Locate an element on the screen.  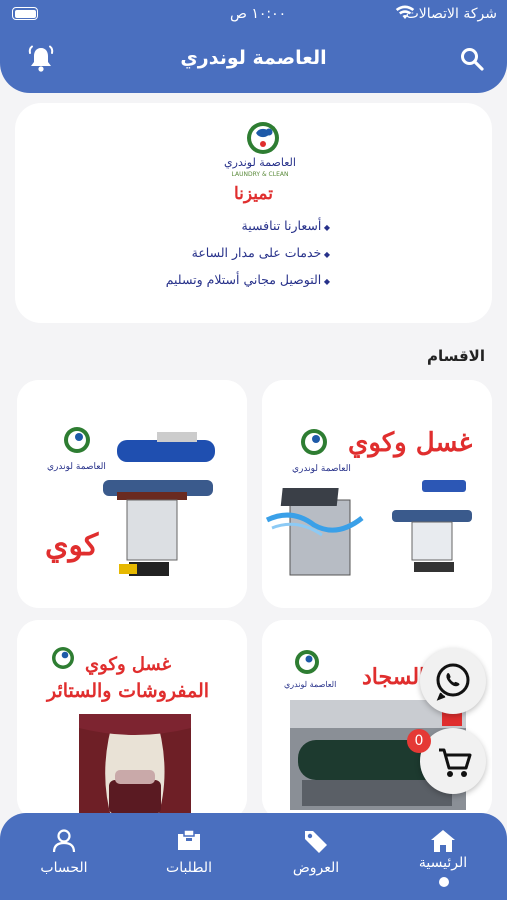
category-card-wash-iron: غسل وكوي العاصمة لوندري is located at coordinates (377, 494).